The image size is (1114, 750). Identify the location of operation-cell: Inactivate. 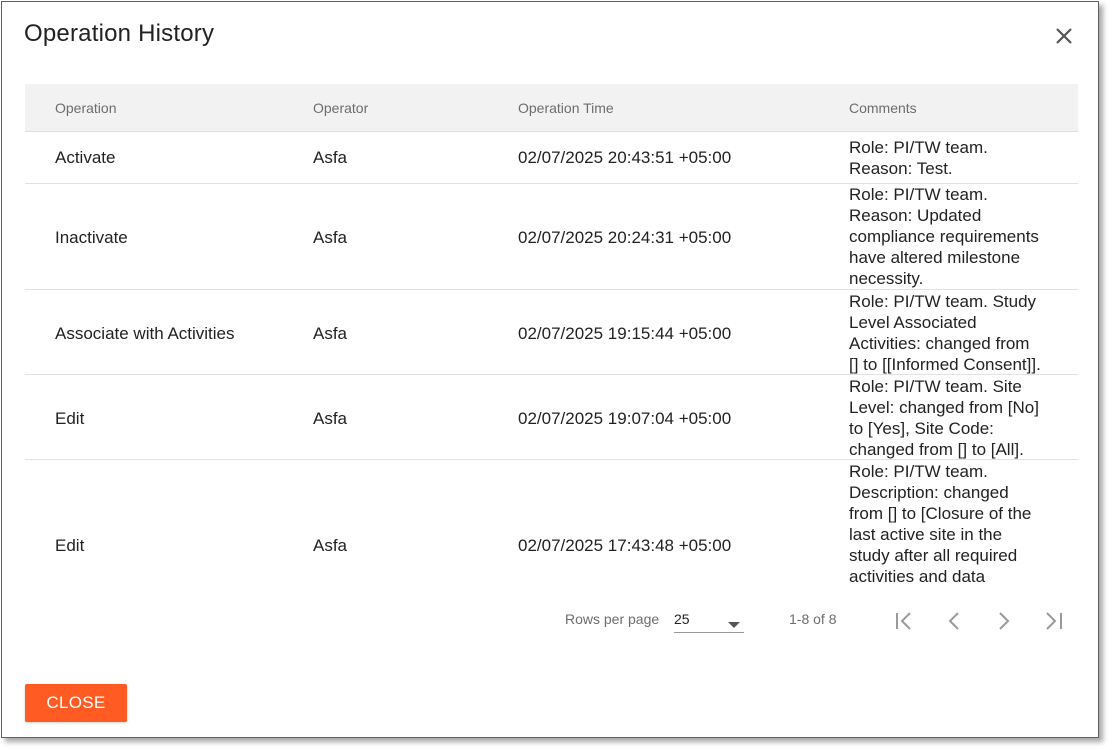
(91, 237).